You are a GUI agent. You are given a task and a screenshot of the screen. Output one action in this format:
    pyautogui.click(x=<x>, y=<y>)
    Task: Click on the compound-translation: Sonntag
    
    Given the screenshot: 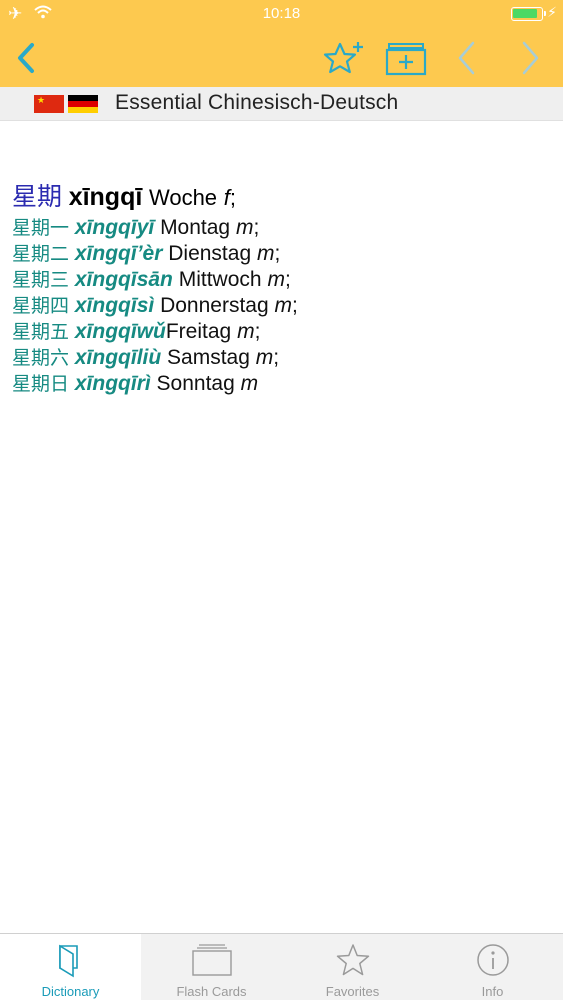 What is the action you would take?
    pyautogui.click(x=195, y=383)
    